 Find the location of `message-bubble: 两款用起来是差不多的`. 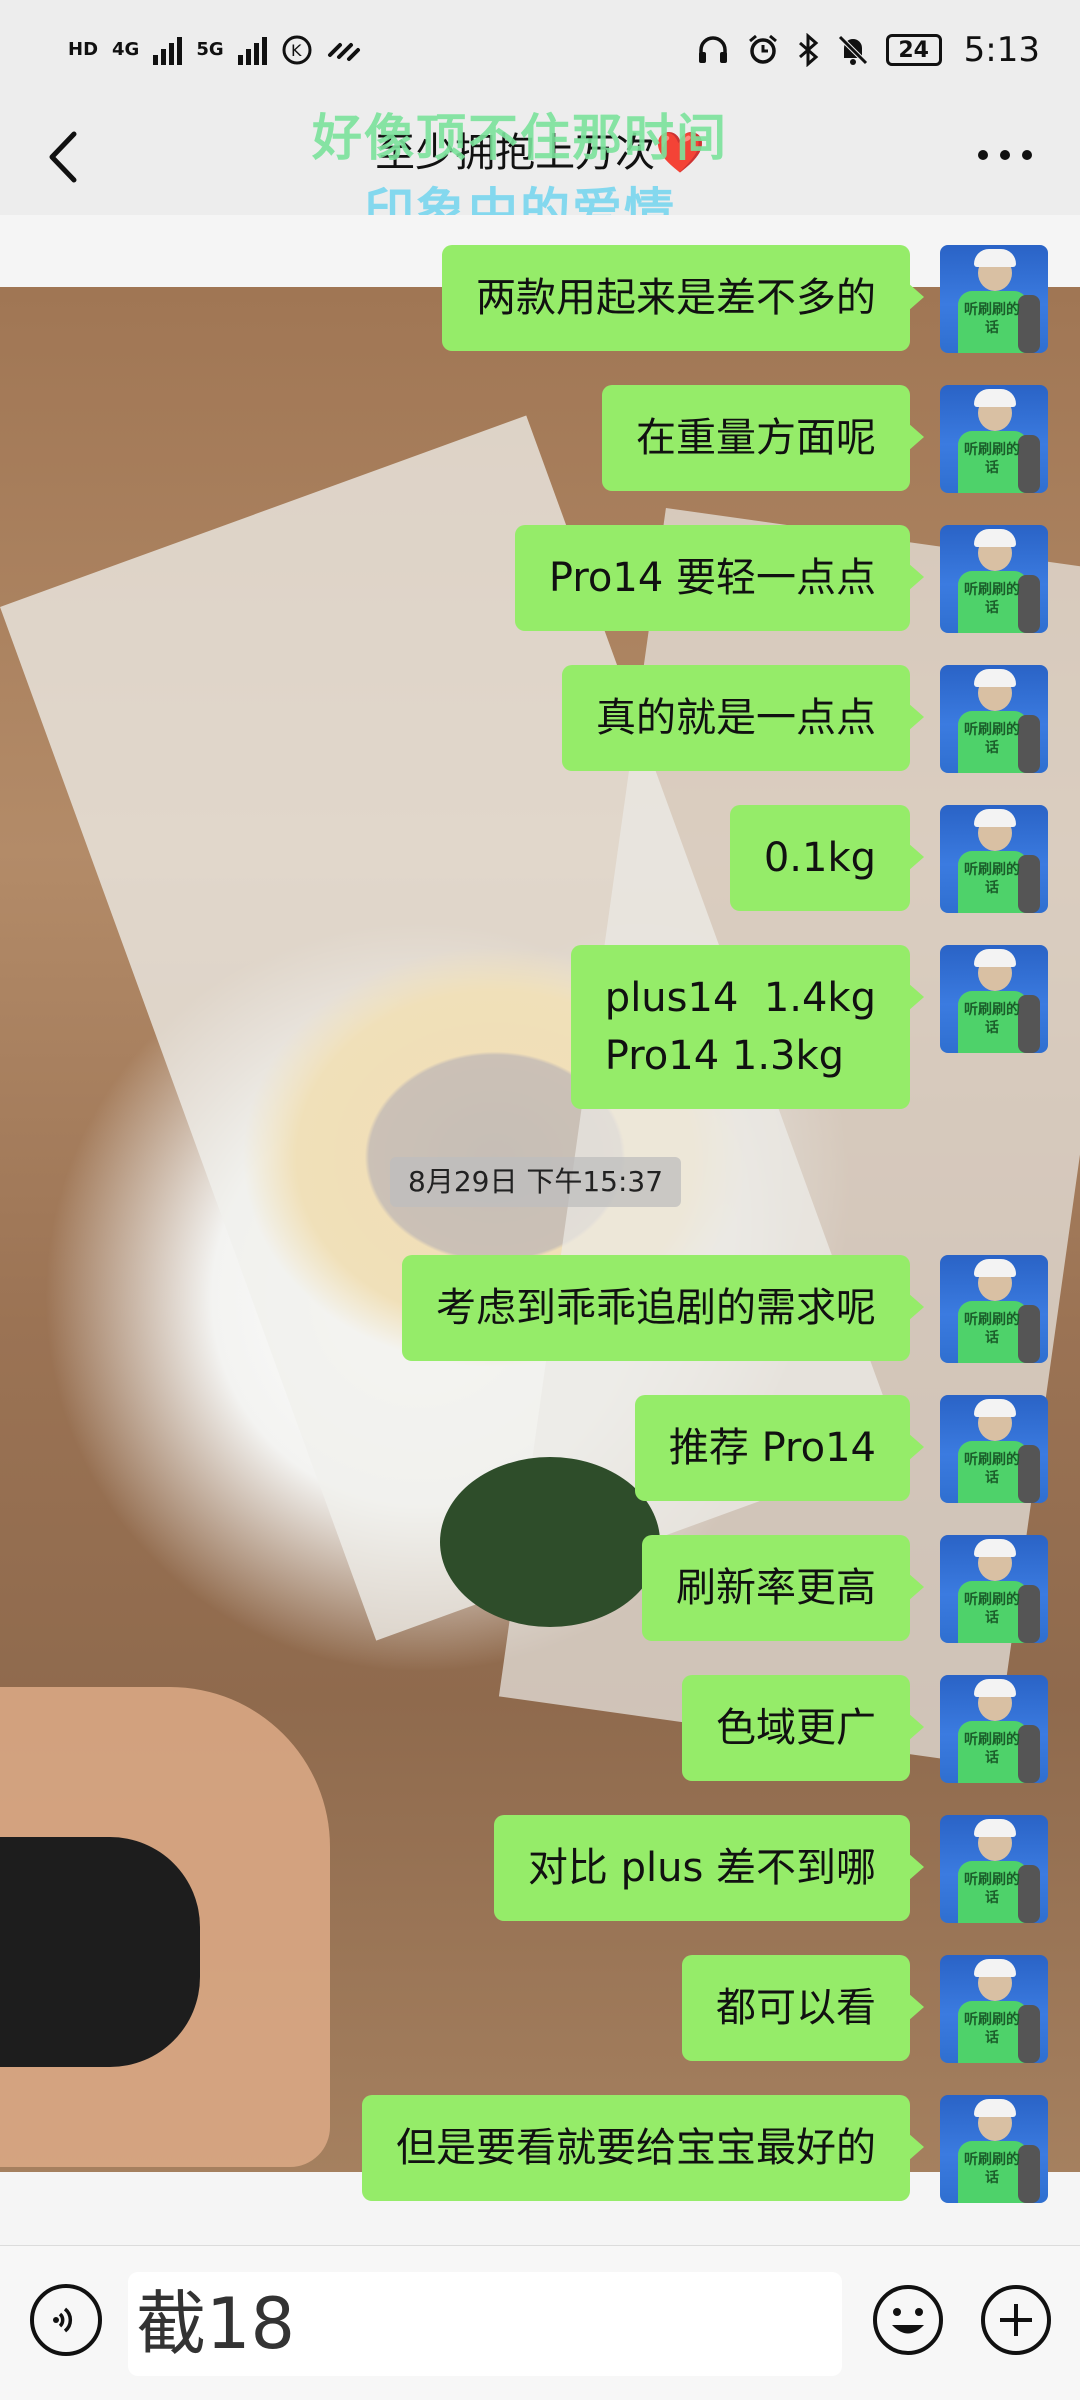

message-bubble: 两款用起来是差不多的 is located at coordinates (683, 298).